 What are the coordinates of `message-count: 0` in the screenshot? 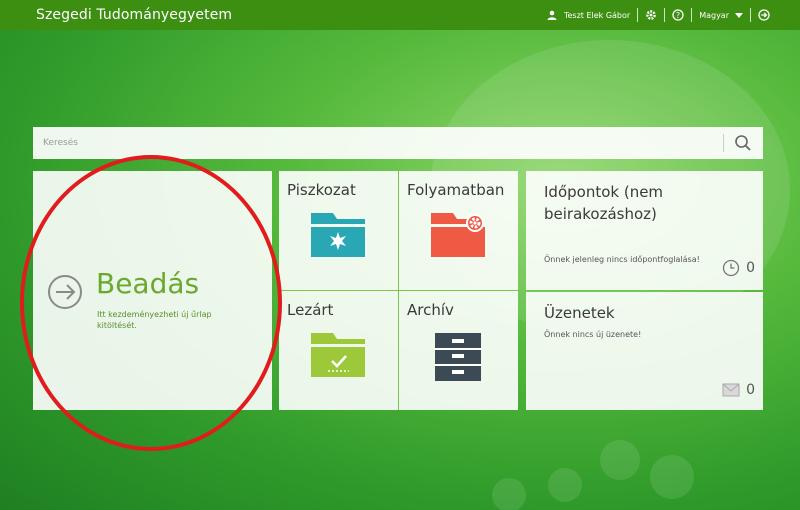 It's located at (738, 390).